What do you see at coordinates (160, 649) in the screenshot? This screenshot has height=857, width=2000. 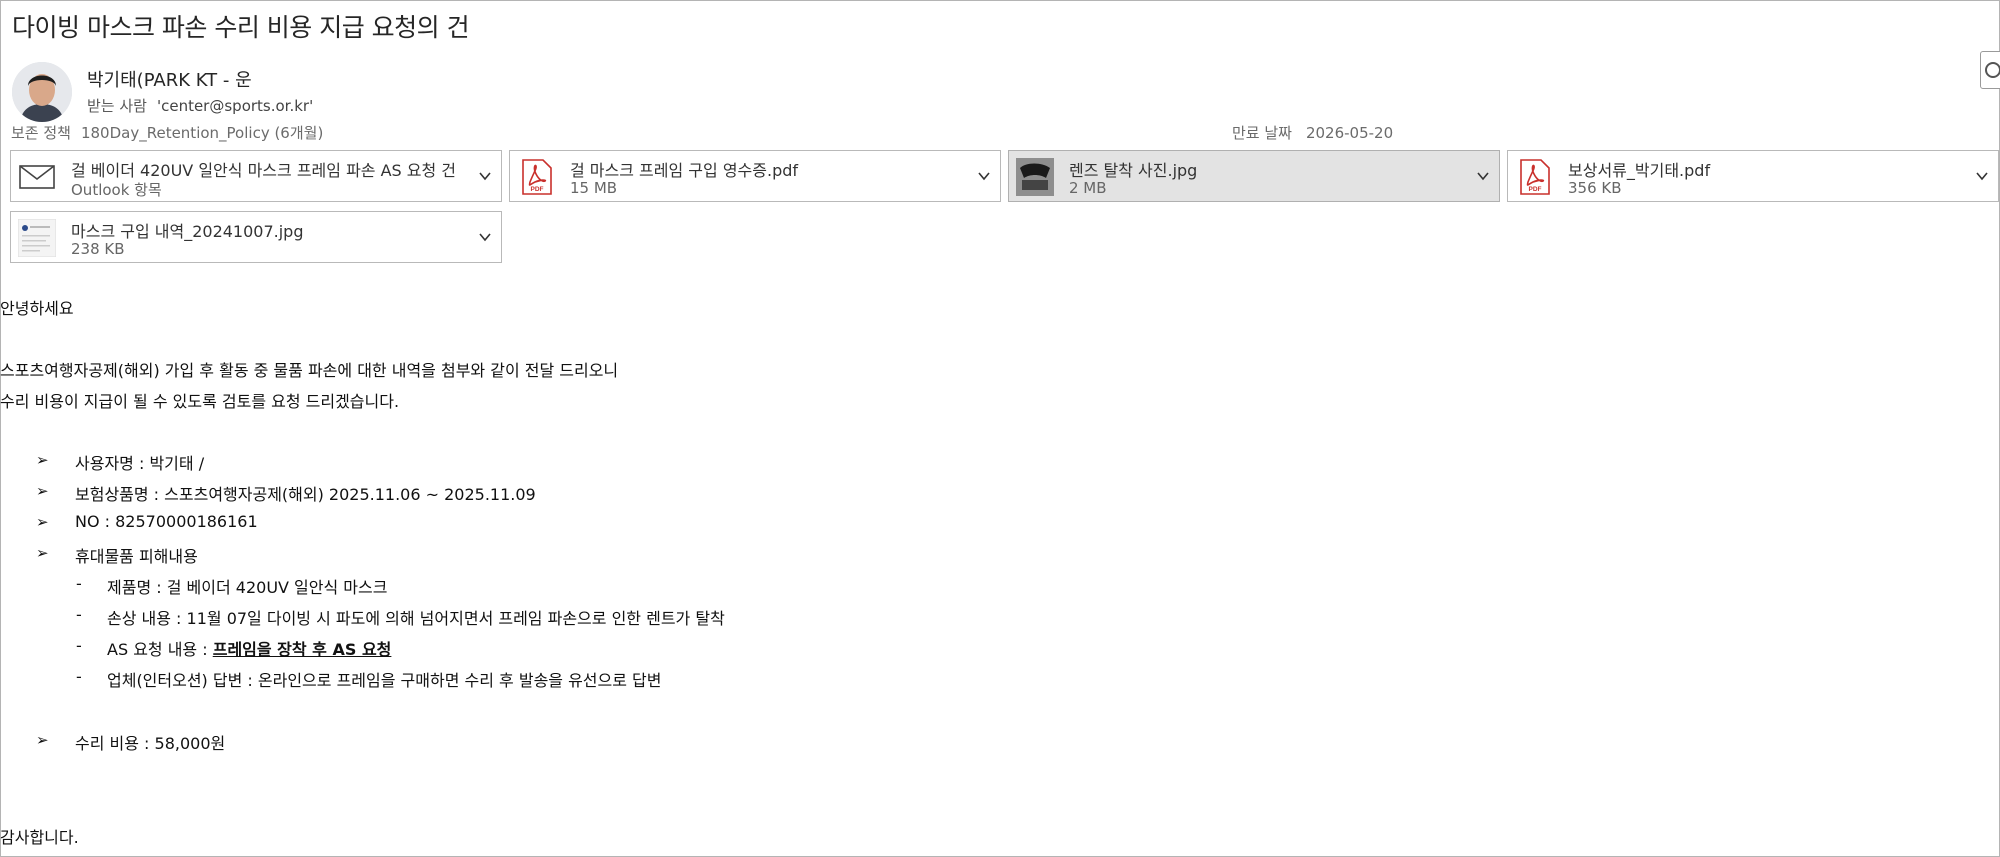 I see `as-request-label: AS 요청 내용 :` at bounding box center [160, 649].